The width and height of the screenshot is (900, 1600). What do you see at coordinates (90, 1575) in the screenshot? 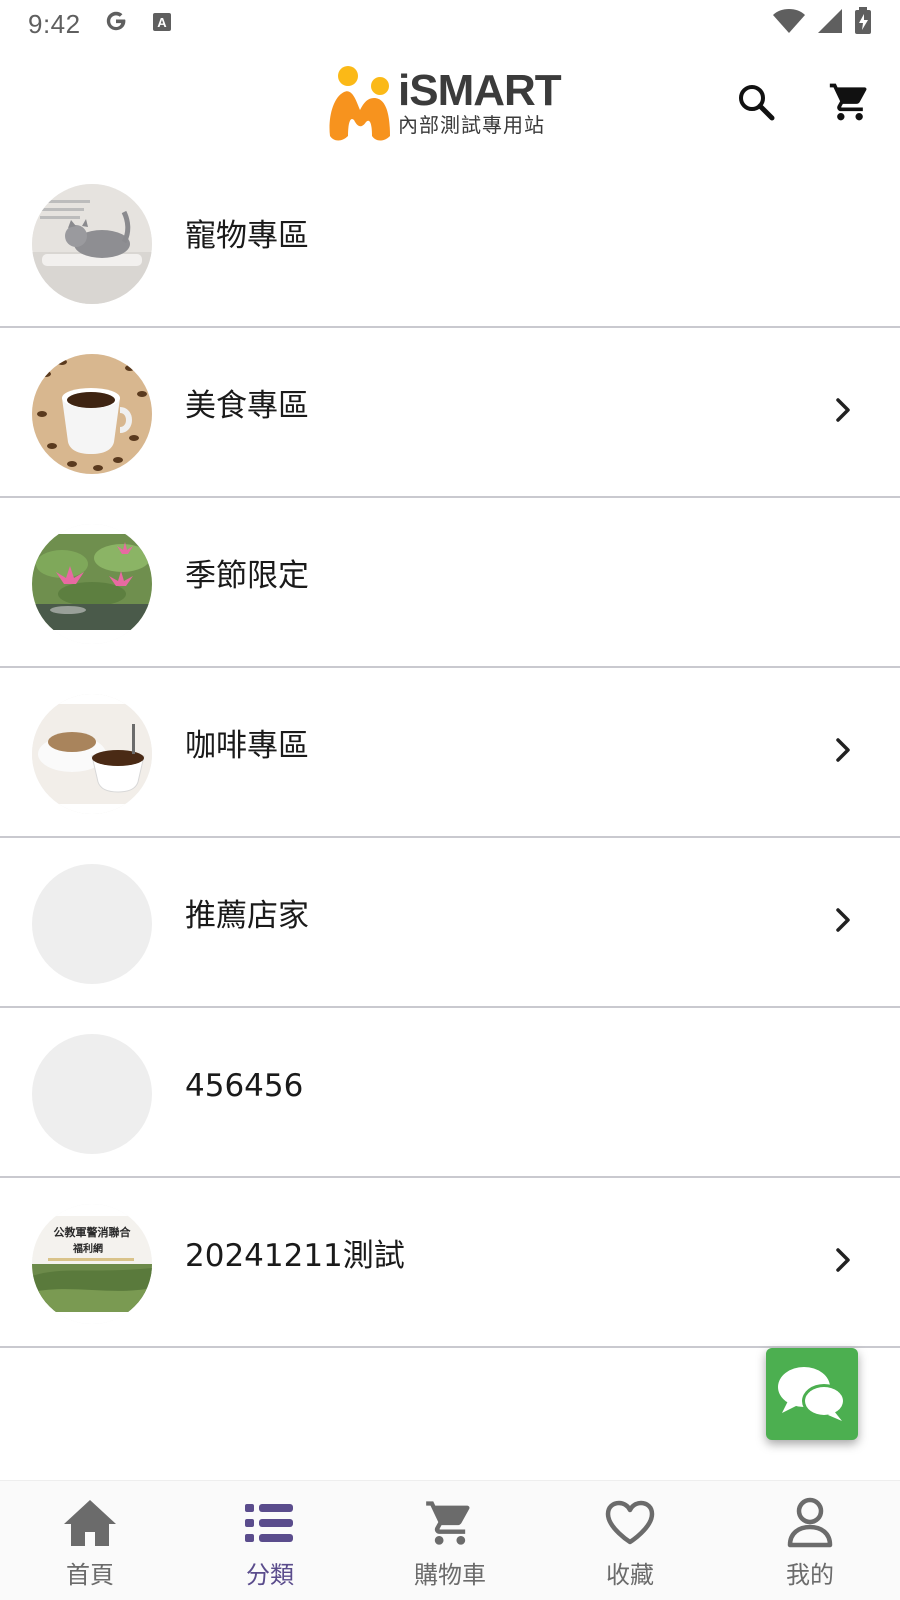
I see `nav-label: 首頁` at bounding box center [90, 1575].